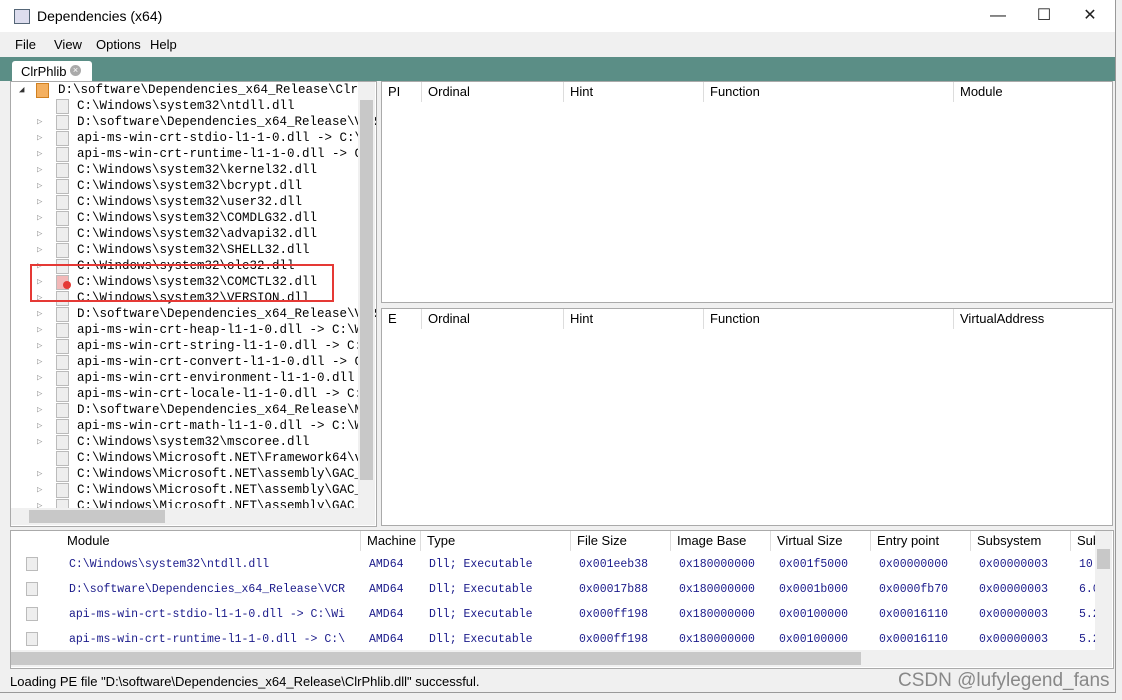 This screenshot has width=1122, height=700. What do you see at coordinates (1090, 16) in the screenshot?
I see `close-button: ✕` at bounding box center [1090, 16].